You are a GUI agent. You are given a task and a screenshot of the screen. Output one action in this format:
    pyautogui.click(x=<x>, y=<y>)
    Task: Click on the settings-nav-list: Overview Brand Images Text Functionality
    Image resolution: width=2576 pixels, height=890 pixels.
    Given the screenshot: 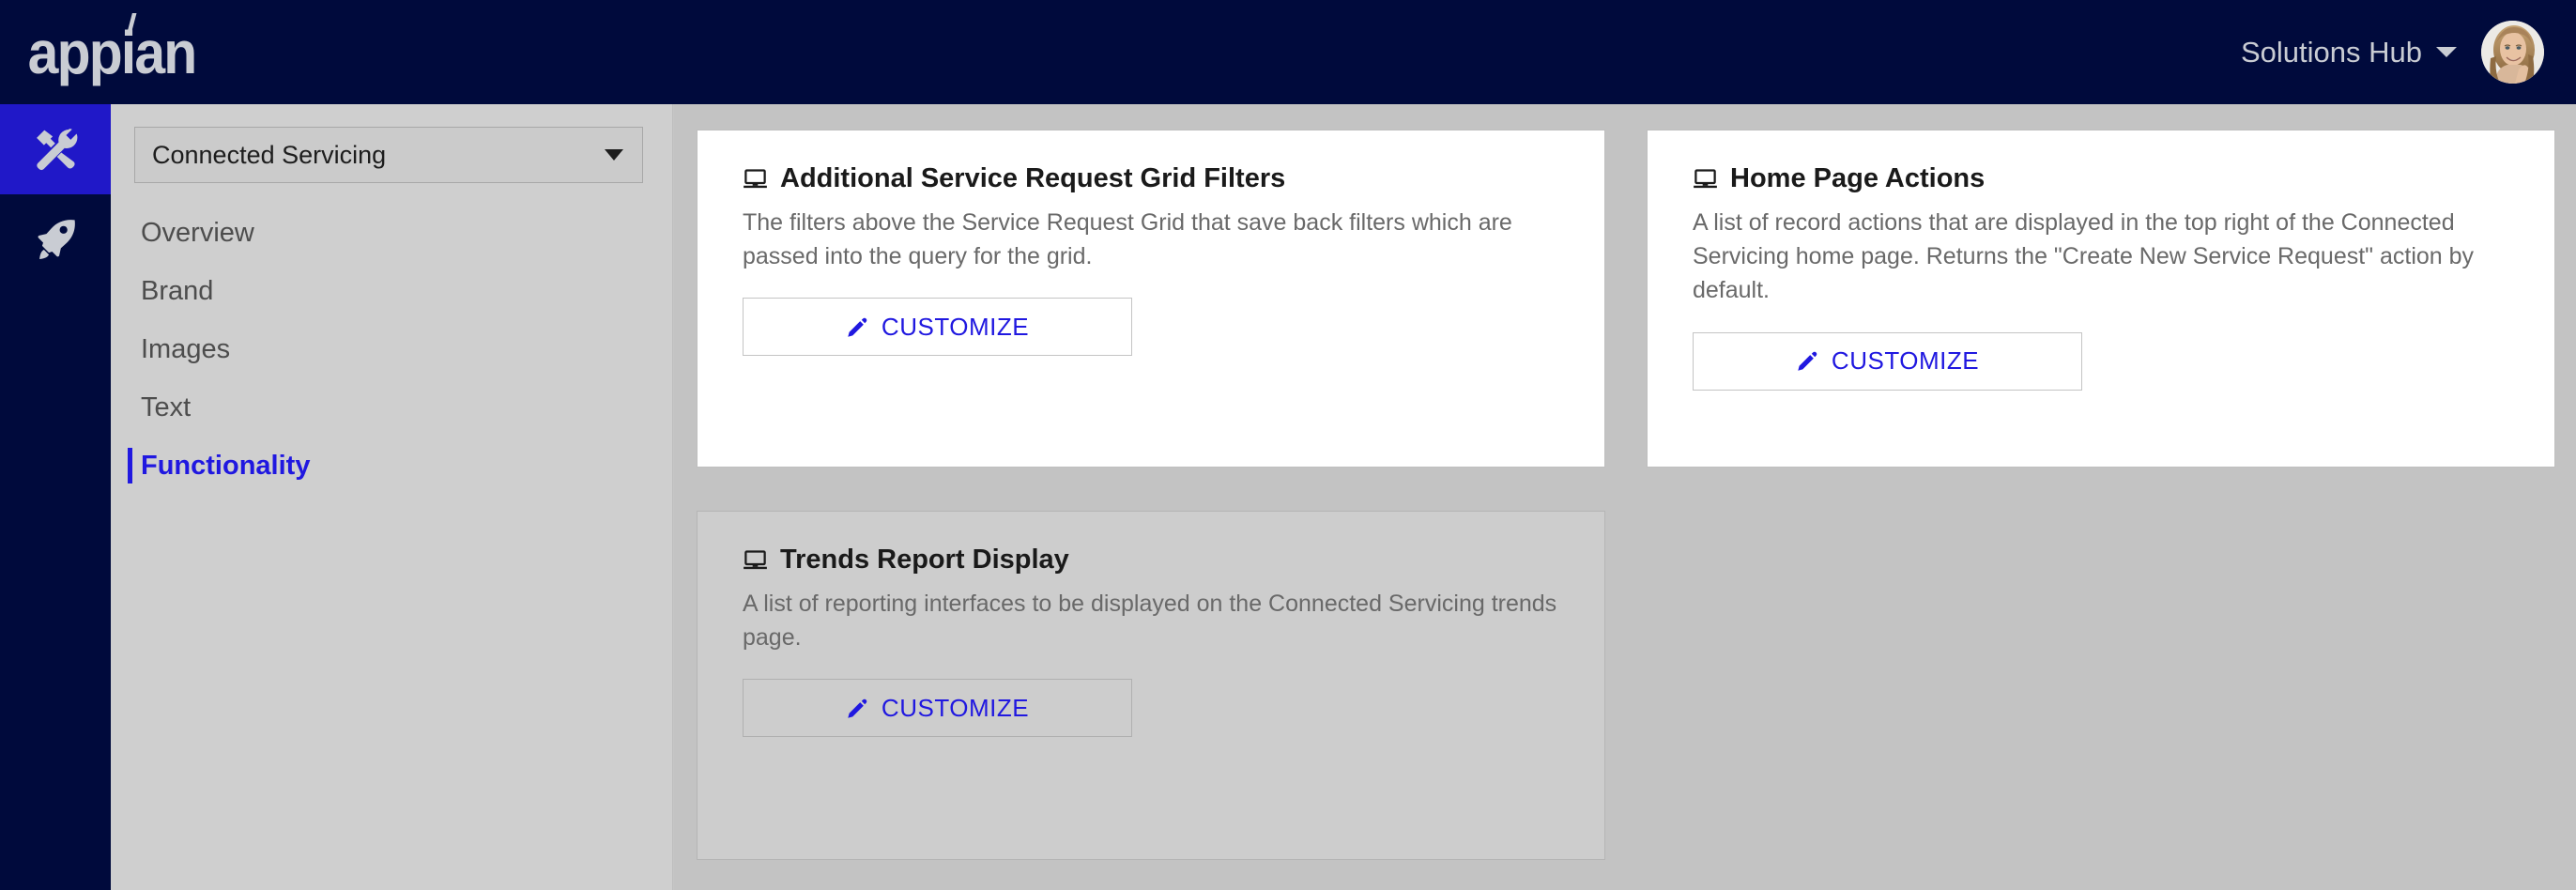 What is the action you would take?
    pyautogui.click(x=392, y=349)
    